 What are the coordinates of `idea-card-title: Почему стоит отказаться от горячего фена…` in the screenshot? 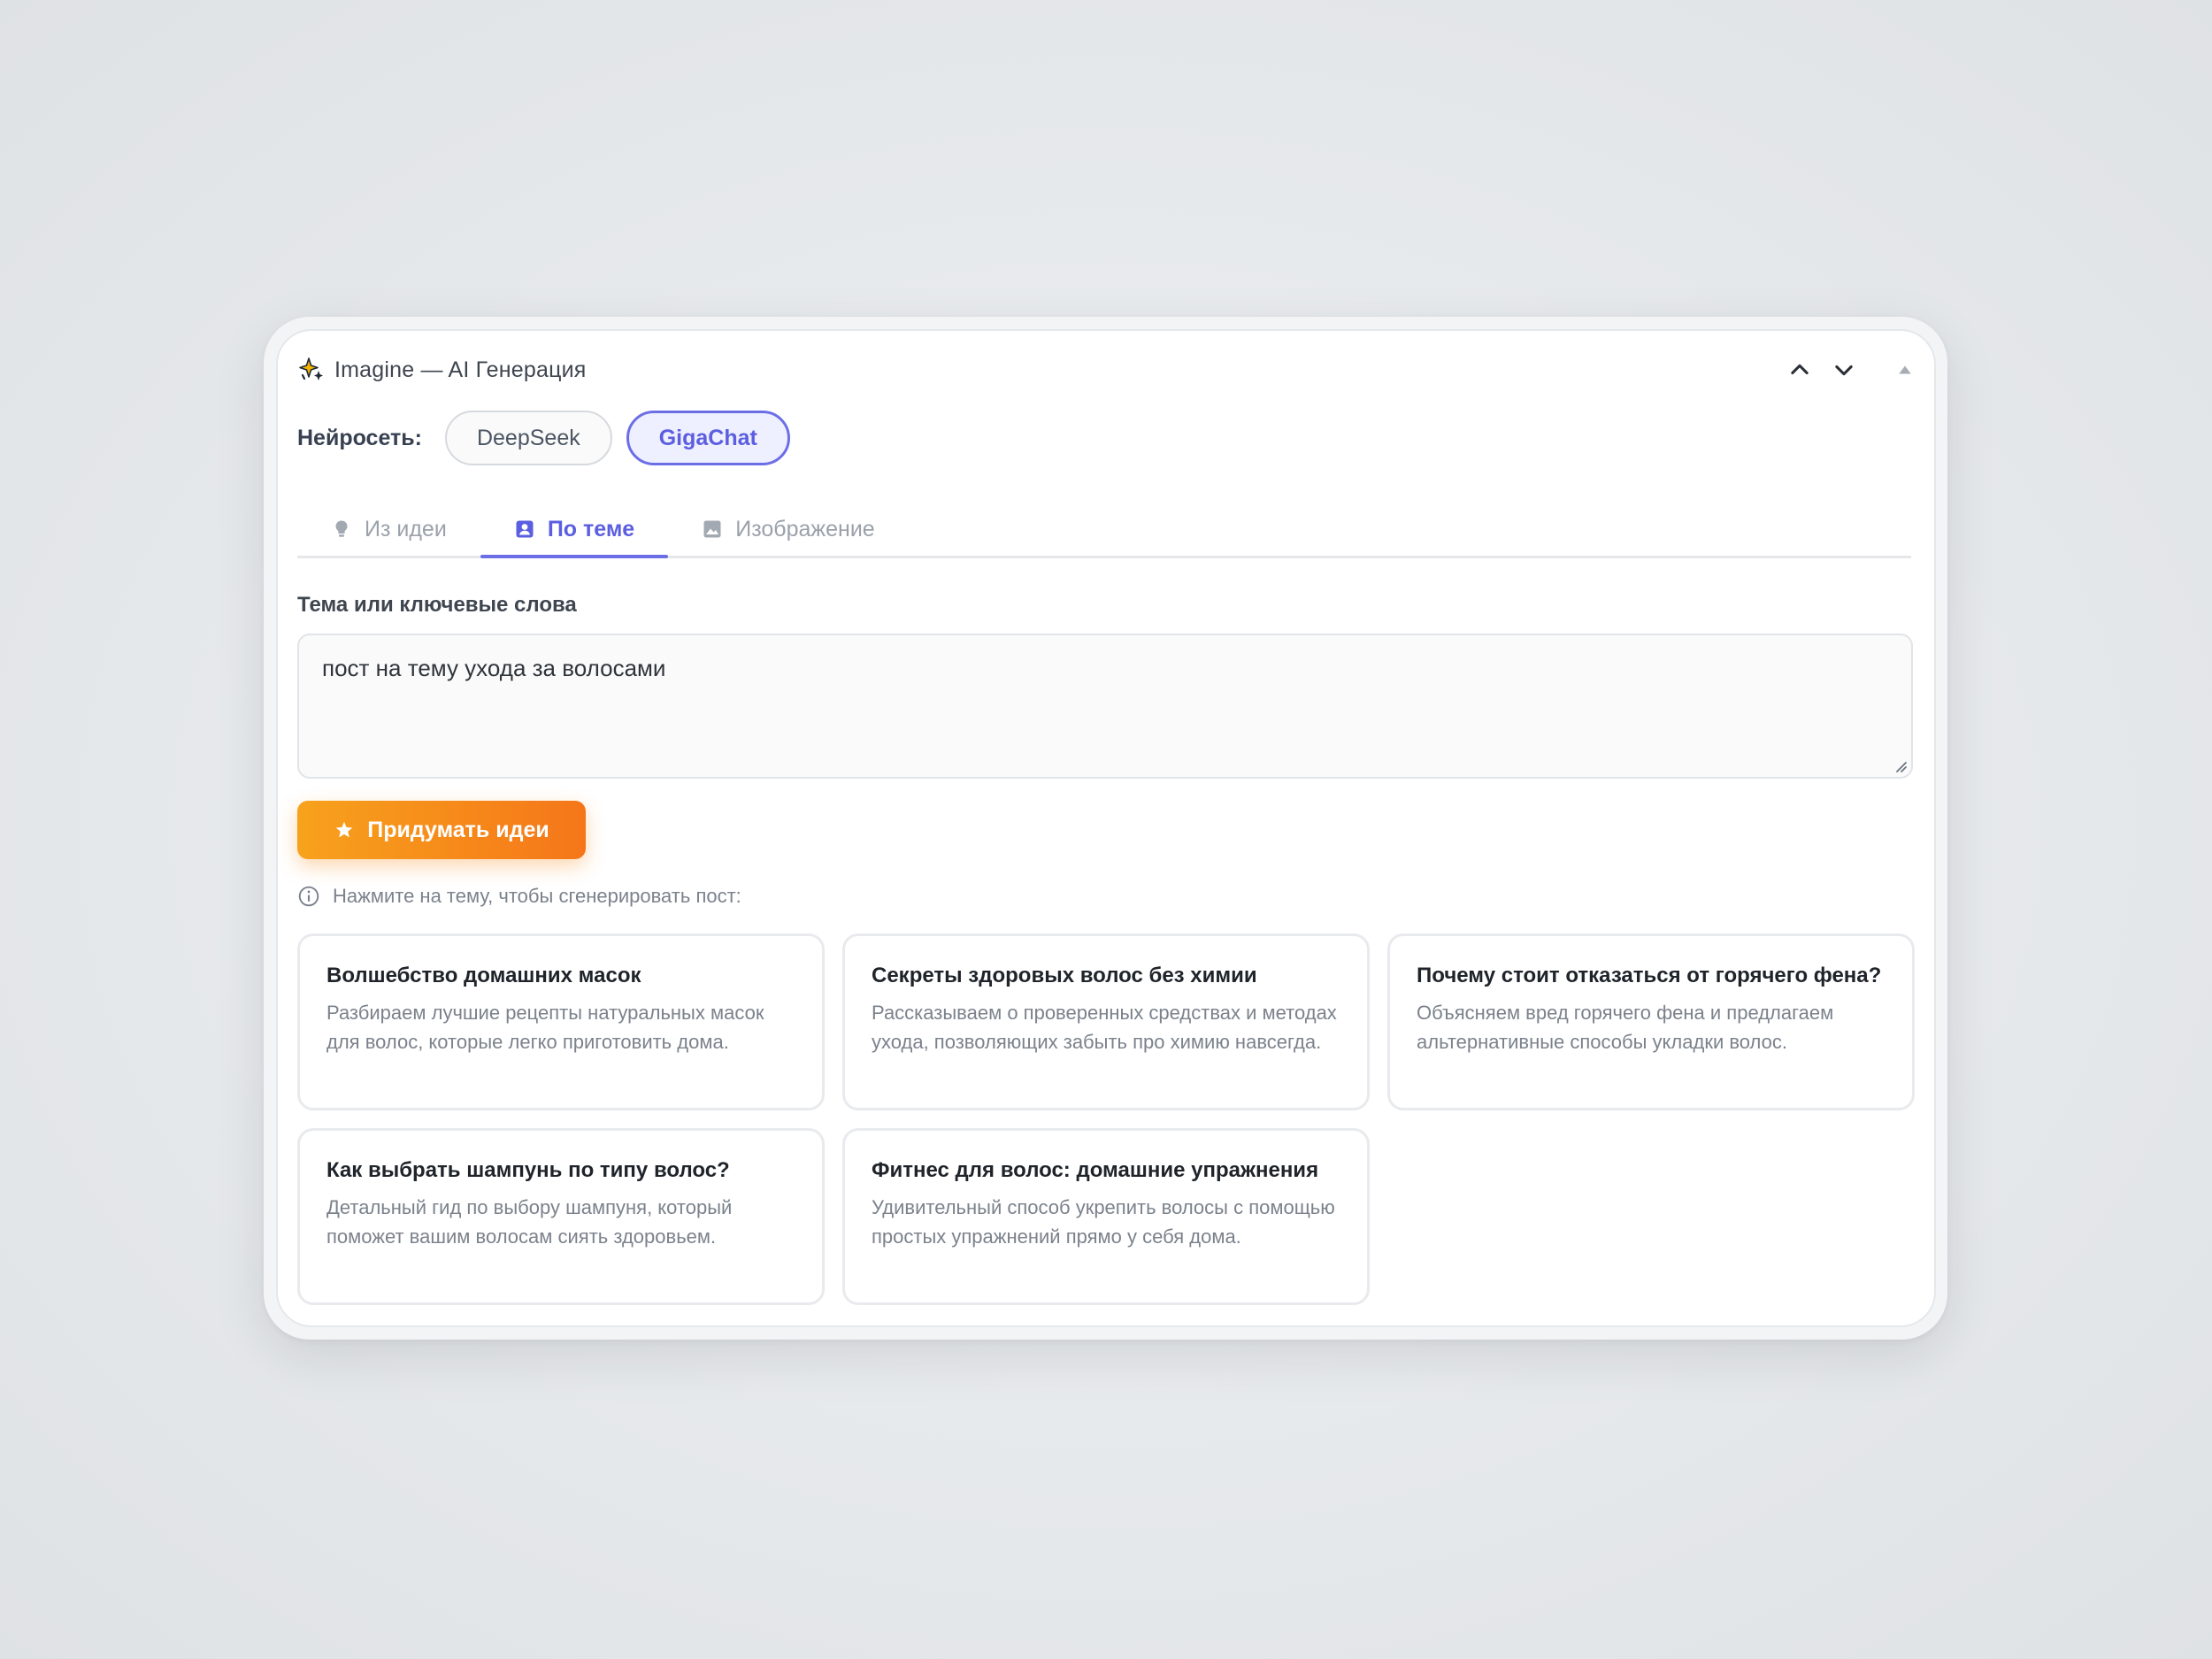 It's located at (1650, 975).